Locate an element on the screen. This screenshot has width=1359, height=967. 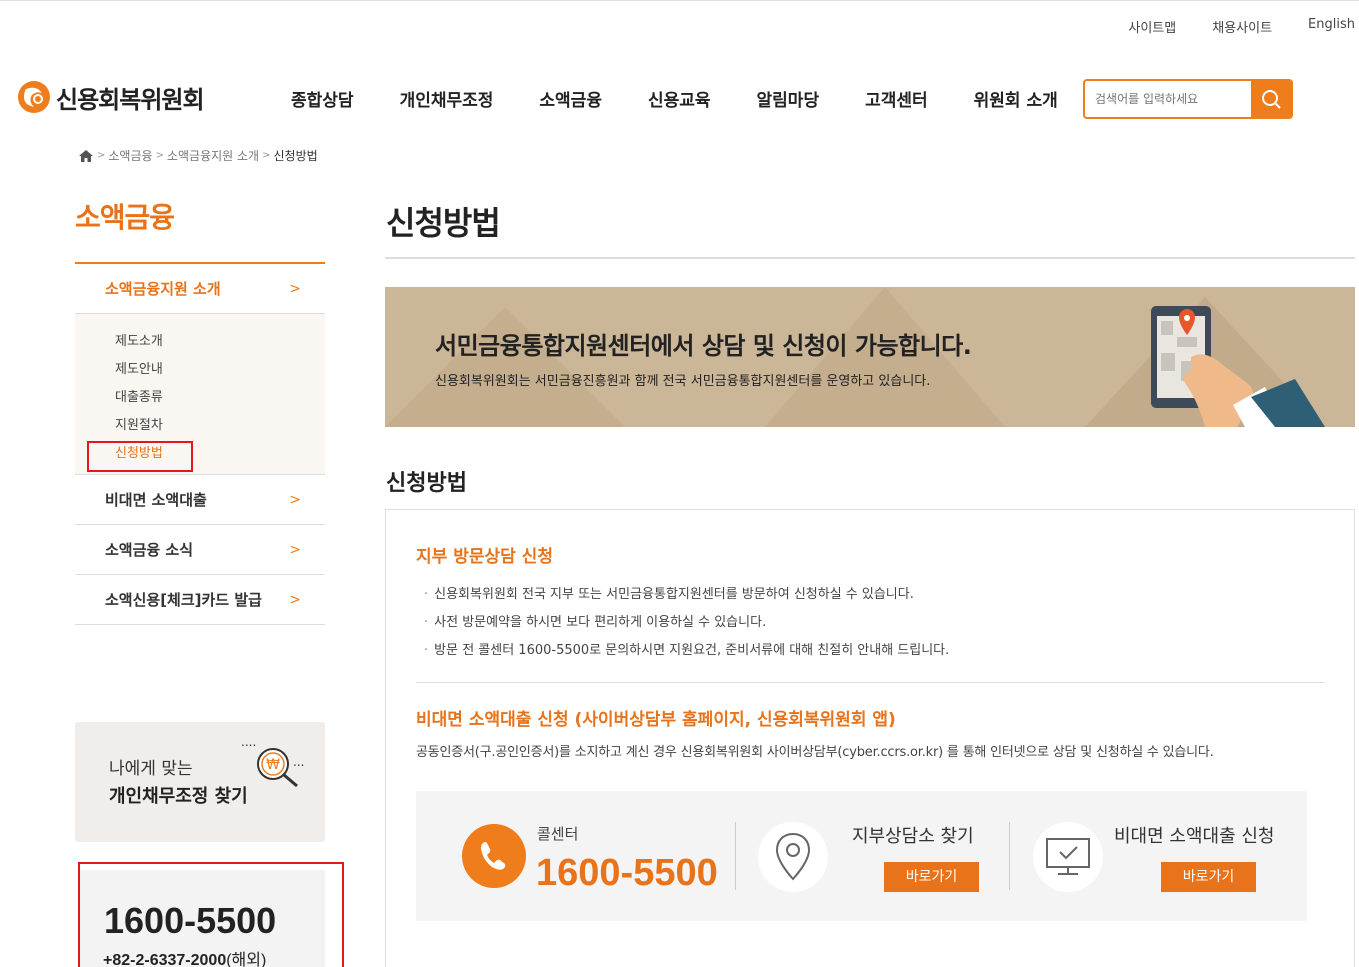
location-icon-wrap is located at coordinates (793, 857).